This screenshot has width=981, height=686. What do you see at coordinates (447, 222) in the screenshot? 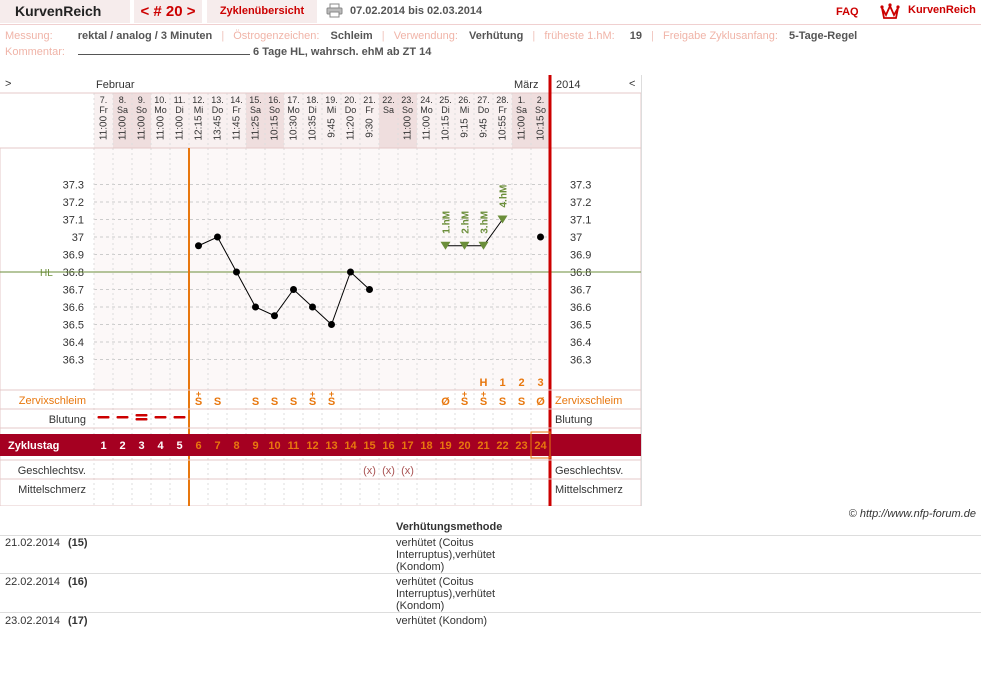
I see `hm-label: 1.hM` at bounding box center [447, 222].